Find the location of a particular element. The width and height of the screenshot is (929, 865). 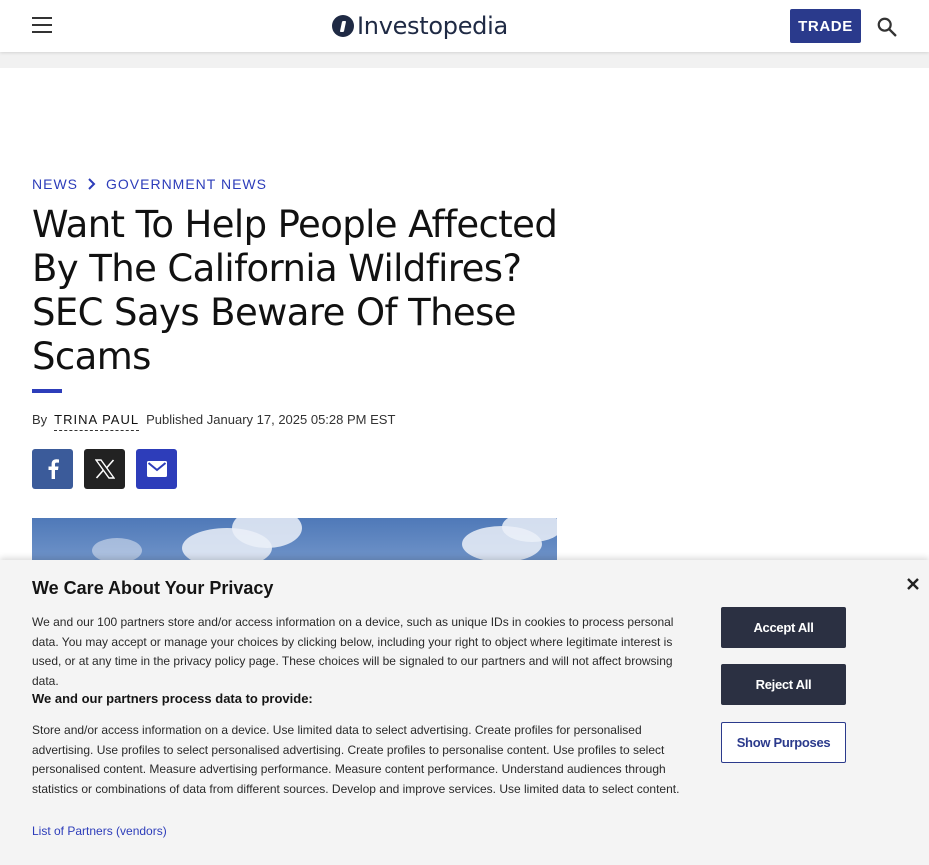

menu-icon is located at coordinates (42, 25).